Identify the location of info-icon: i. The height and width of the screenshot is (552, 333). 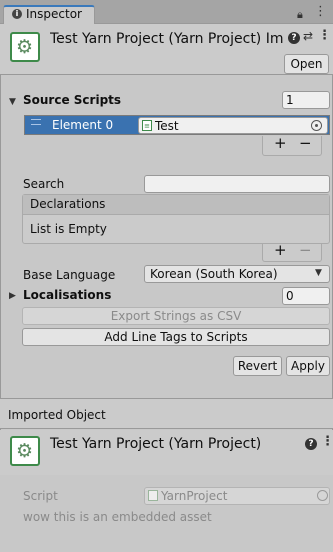
(17, 14).